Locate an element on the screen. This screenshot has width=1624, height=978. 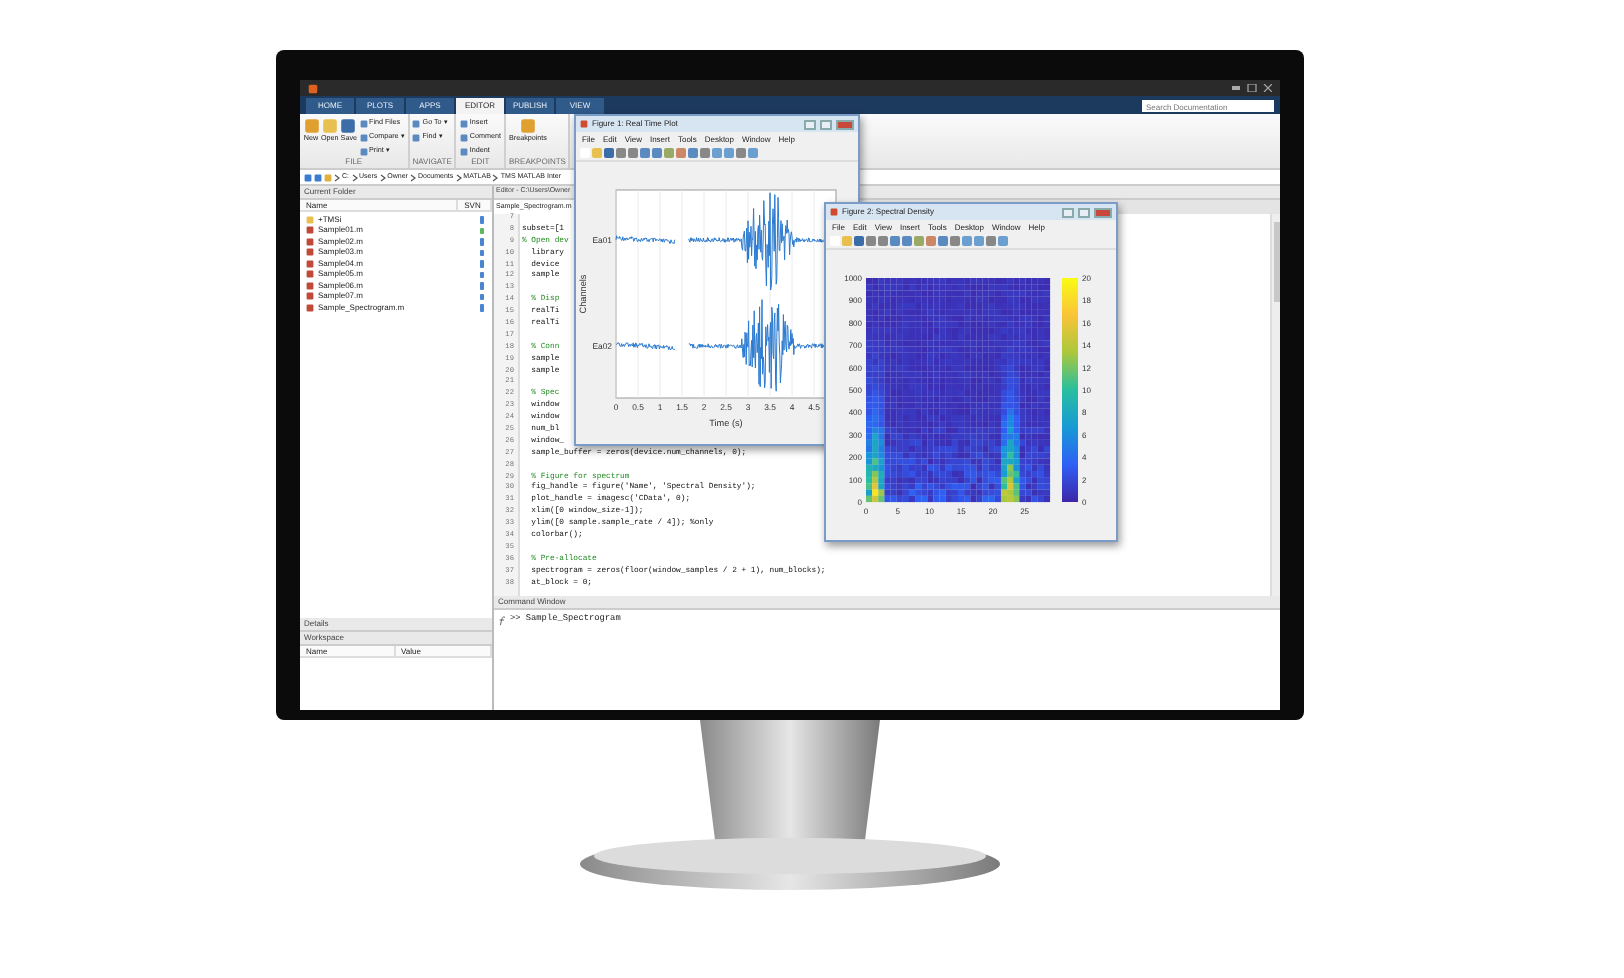
folder-icon is located at coordinates (328, 177).